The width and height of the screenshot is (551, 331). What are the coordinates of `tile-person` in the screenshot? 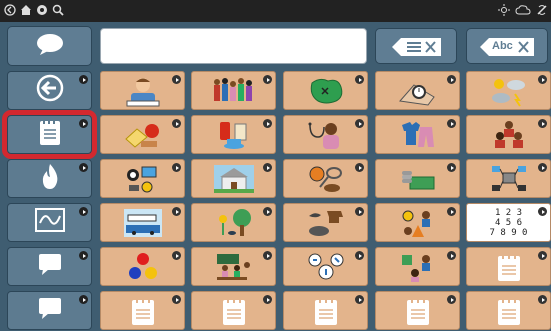 It's located at (142, 90).